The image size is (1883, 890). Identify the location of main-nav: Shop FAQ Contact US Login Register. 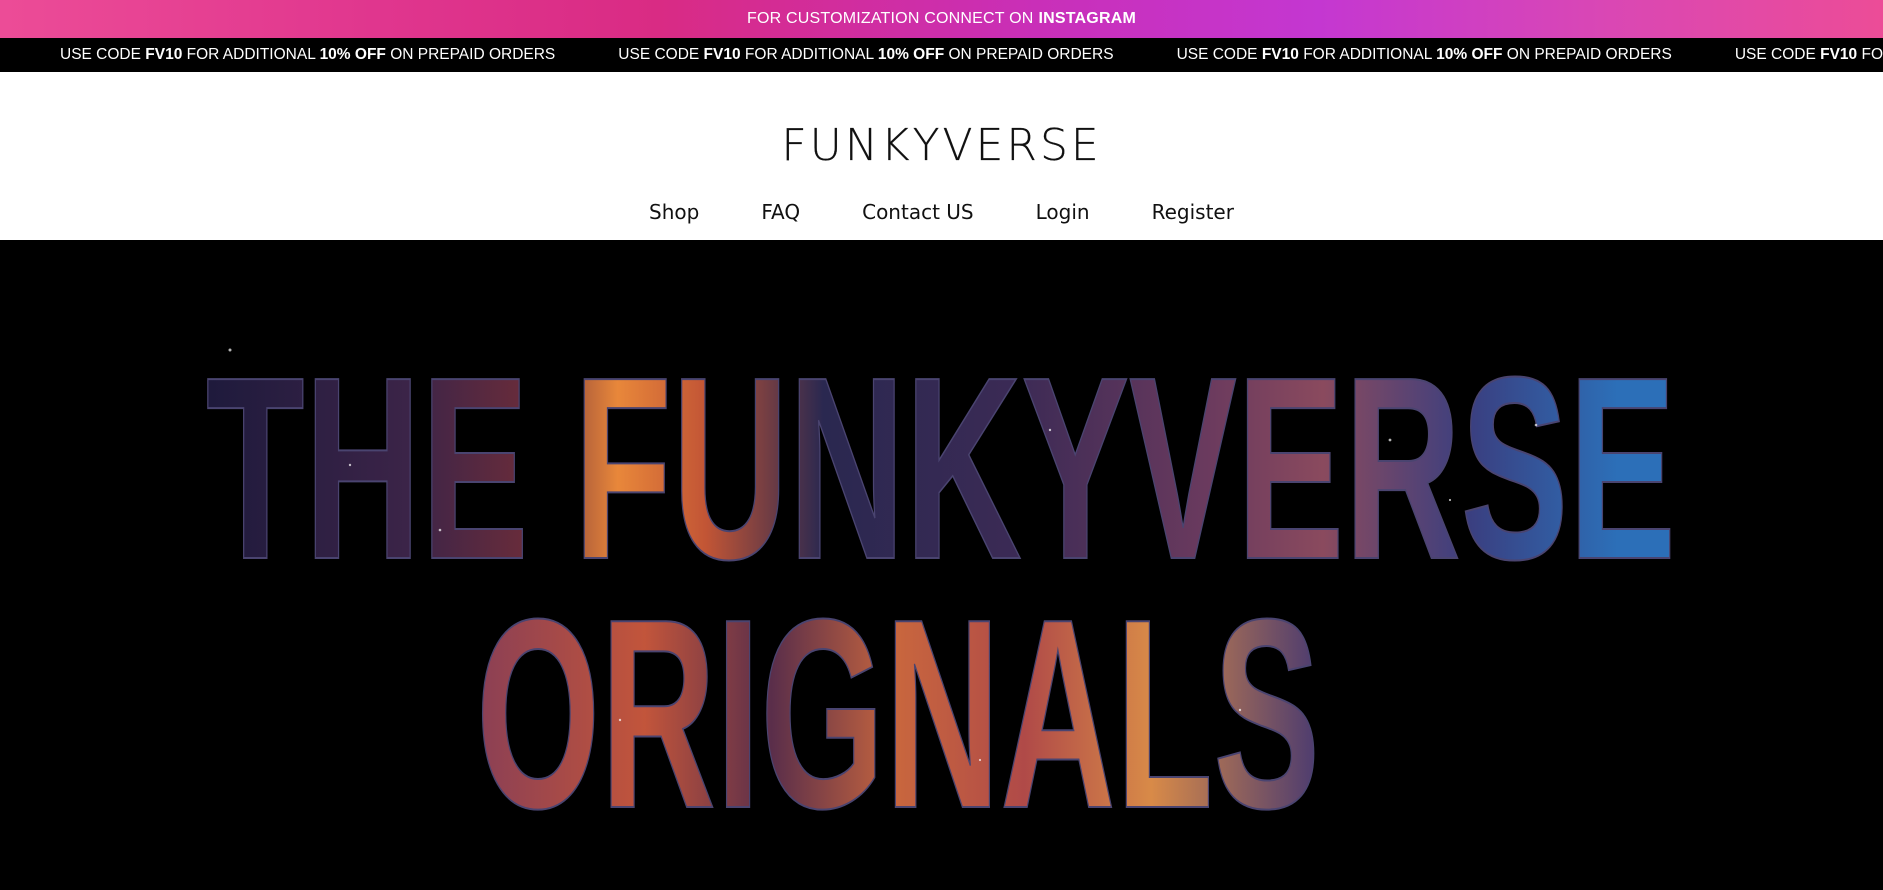
(941, 212).